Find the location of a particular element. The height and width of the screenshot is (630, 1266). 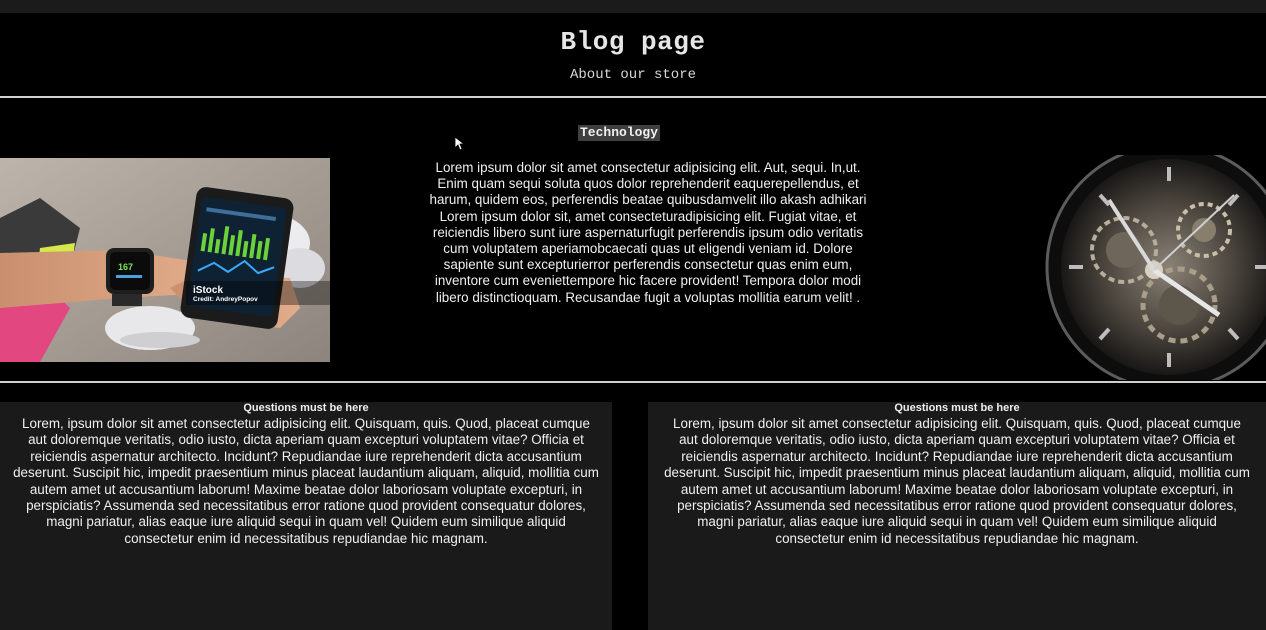

page-subtitle: About our store is located at coordinates (633, 75).